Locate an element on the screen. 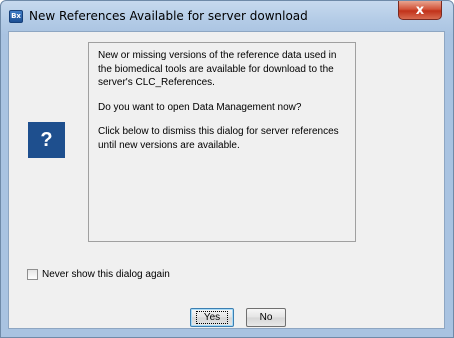 This screenshot has width=454, height=338. yes-button-label: Yes is located at coordinates (212, 317).